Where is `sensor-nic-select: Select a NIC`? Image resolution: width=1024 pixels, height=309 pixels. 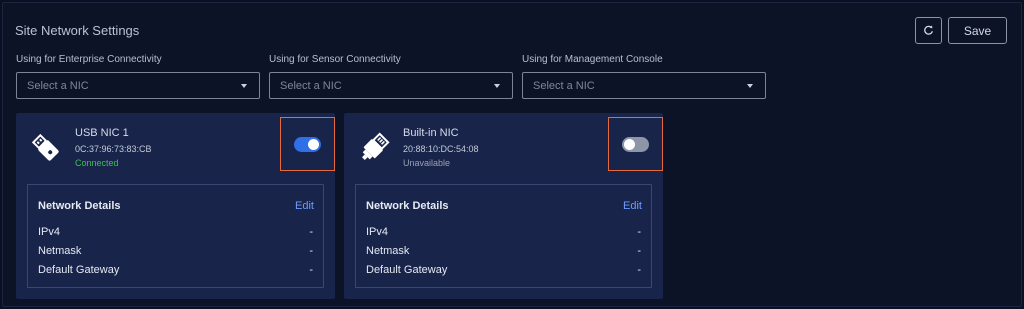 sensor-nic-select: Select a NIC is located at coordinates (391, 85).